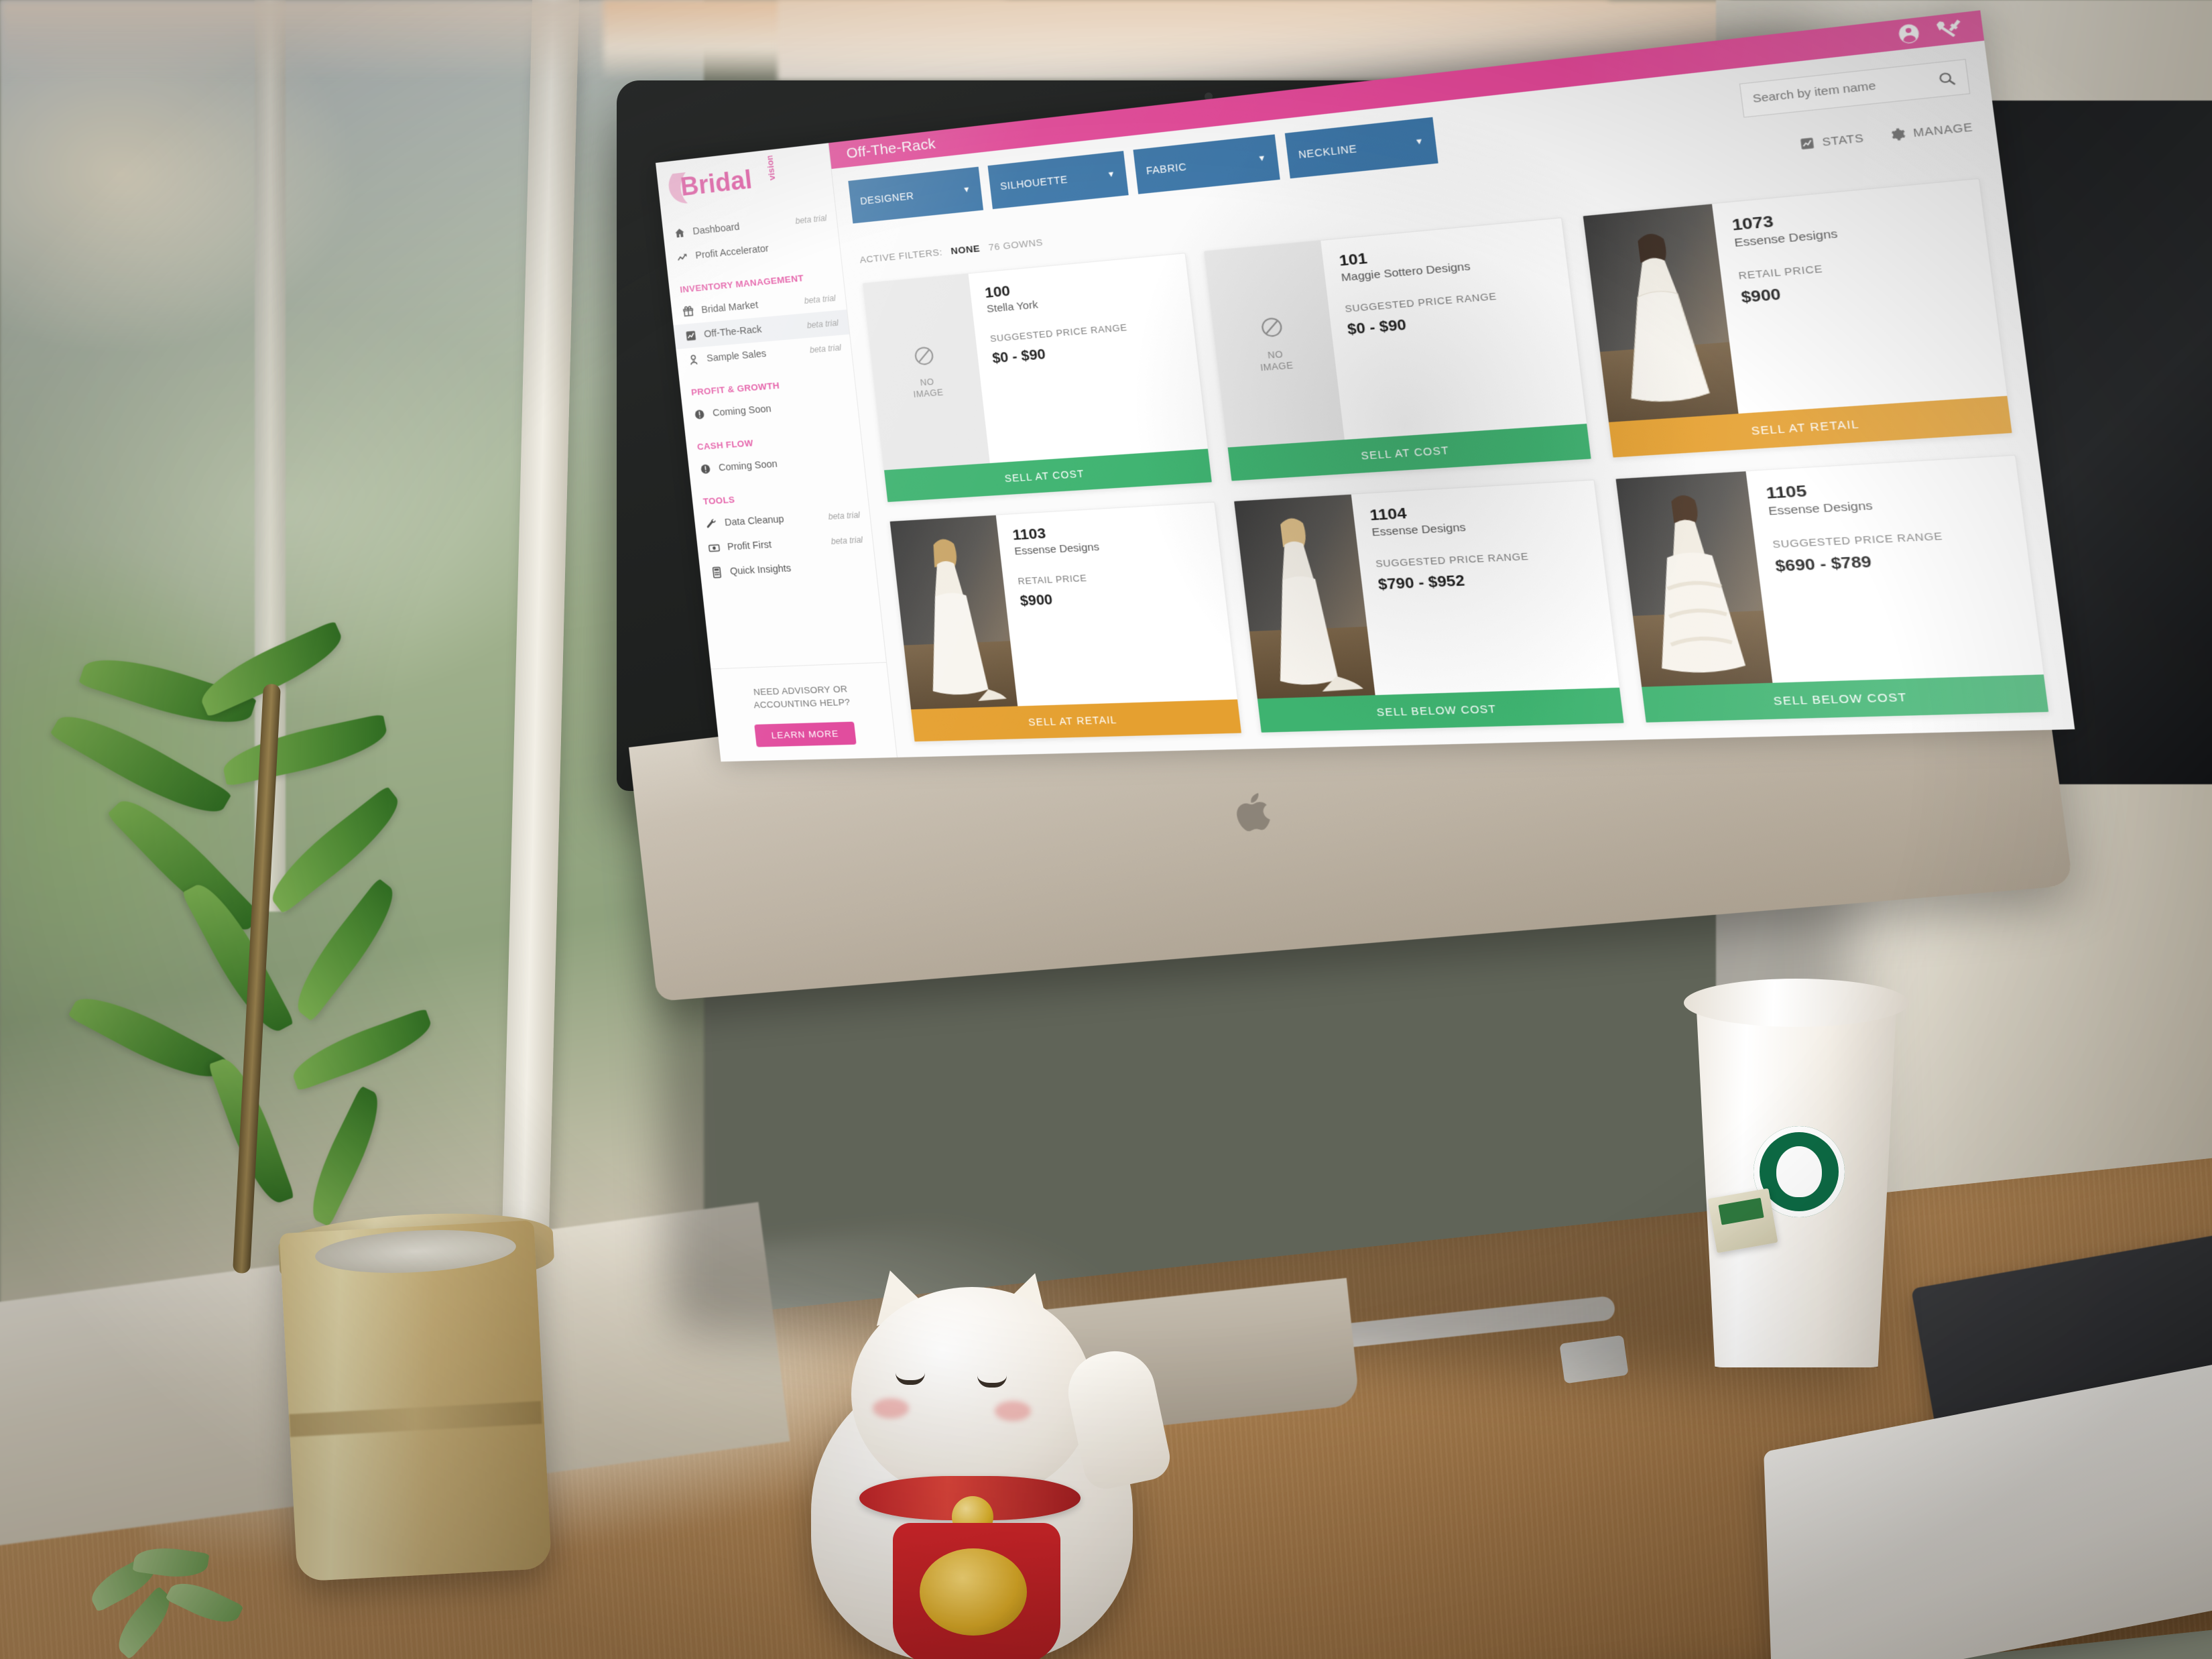 Image resolution: width=2212 pixels, height=1659 pixels. Describe the element at coordinates (760, 570) in the screenshot. I see `sidebar-item-label: Quick Insights` at that location.